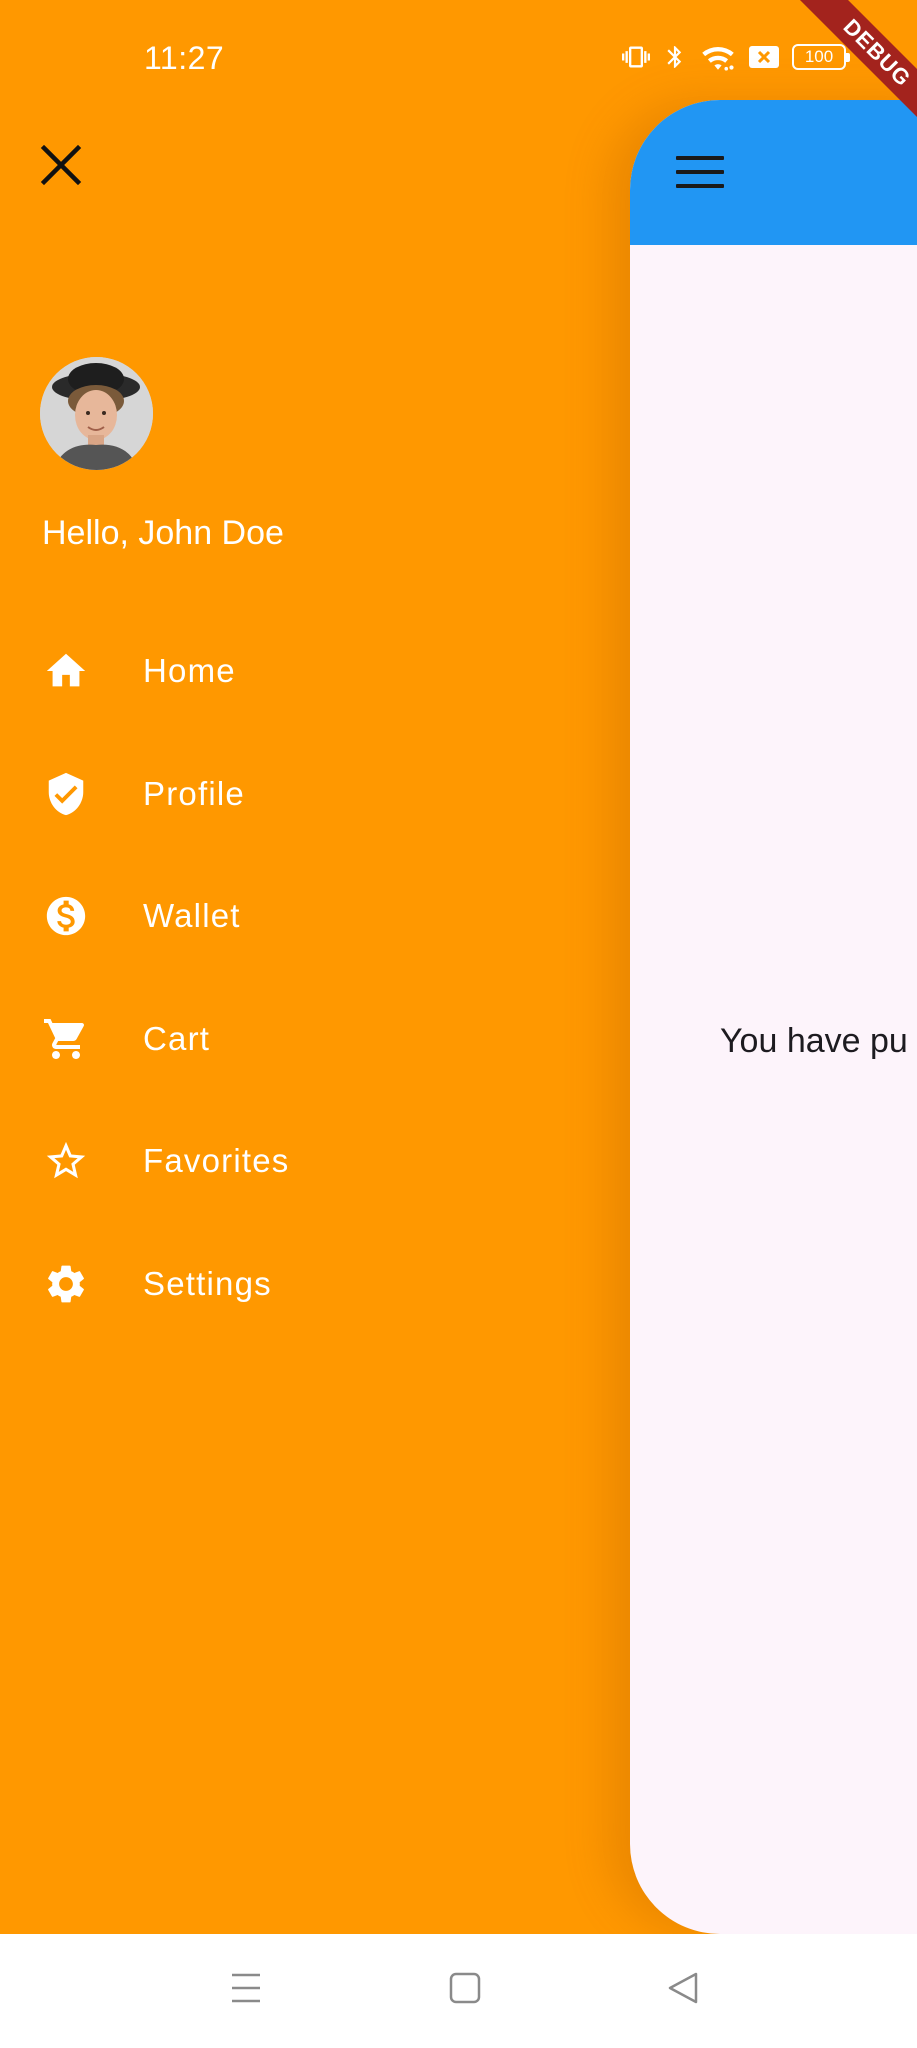 Image resolution: width=917 pixels, height=2048 pixels. What do you see at coordinates (177, 1038) in the screenshot?
I see `menu-item-label: Cart` at bounding box center [177, 1038].